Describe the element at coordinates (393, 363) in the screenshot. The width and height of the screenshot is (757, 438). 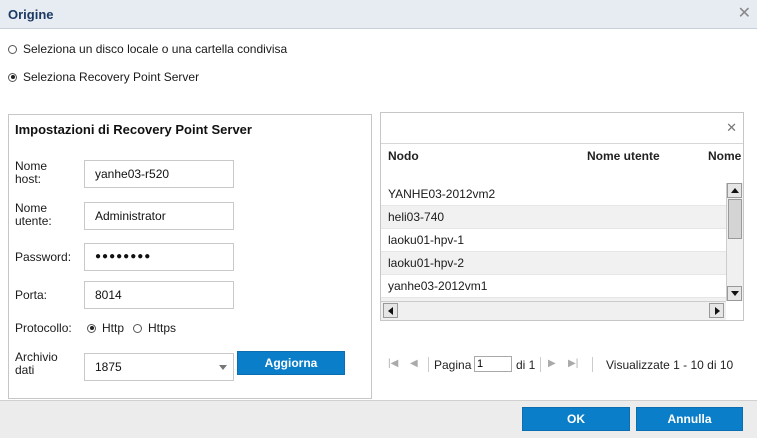
I see `first-page-icon: |◀` at that location.